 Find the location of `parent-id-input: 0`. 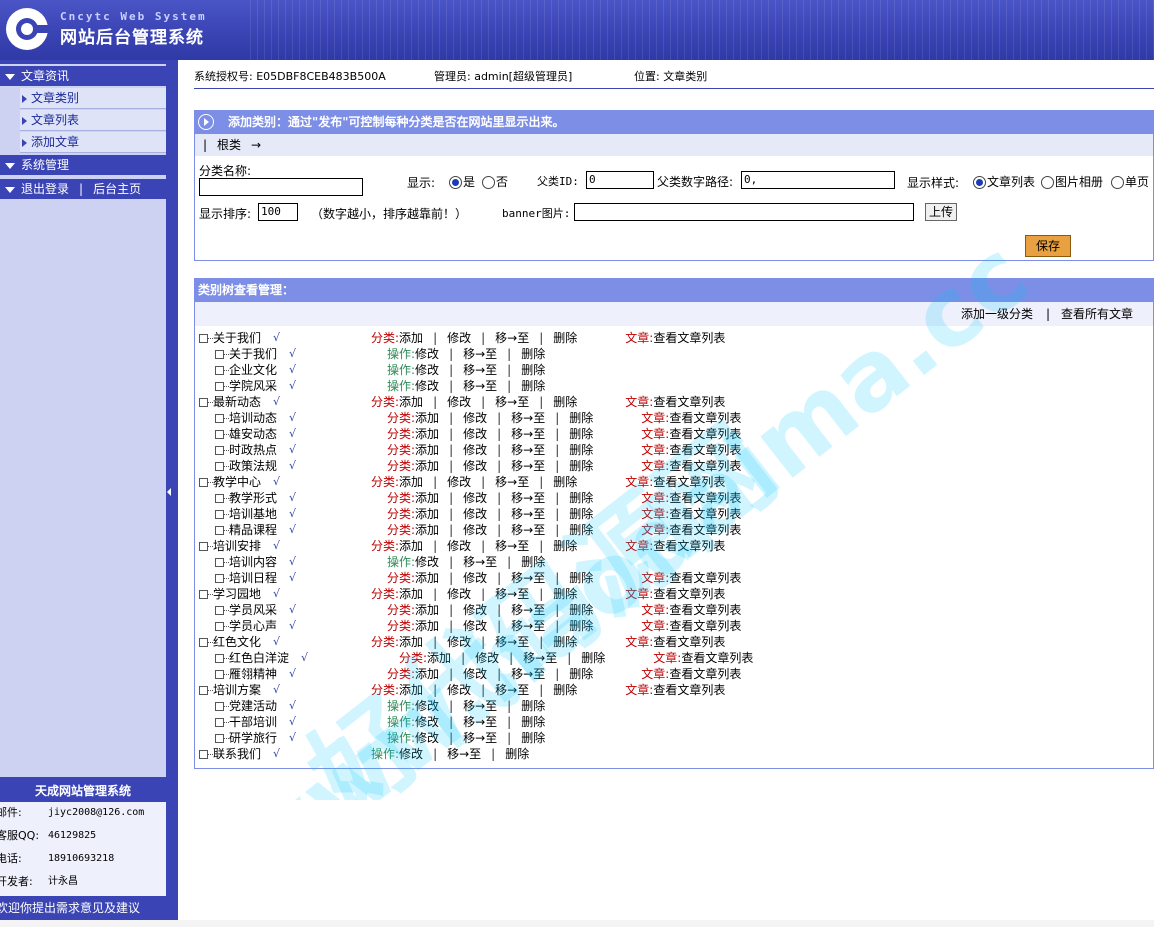

parent-id-input: 0 is located at coordinates (620, 180).